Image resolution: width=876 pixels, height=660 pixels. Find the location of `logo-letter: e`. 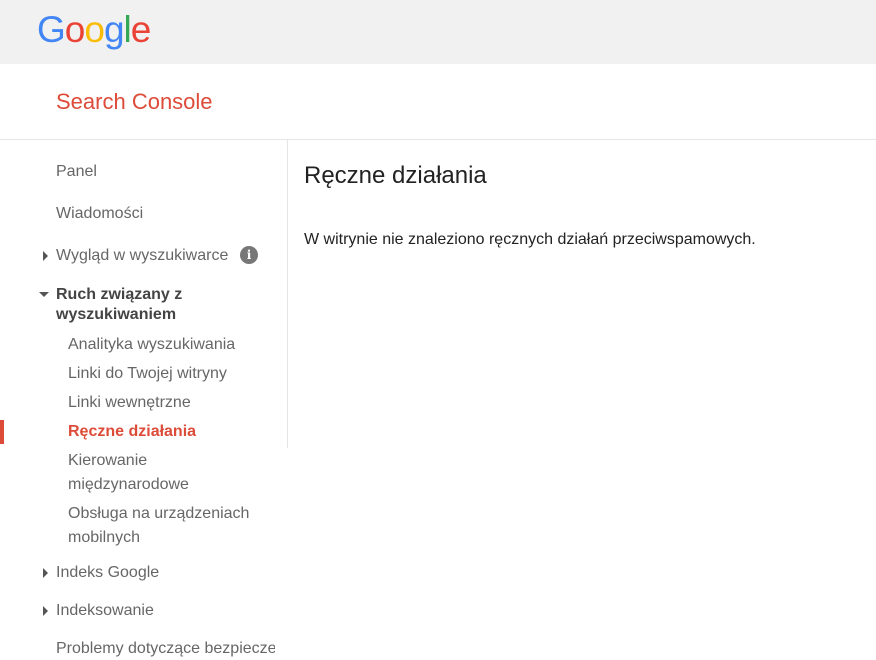

logo-letter: e is located at coordinates (141, 29).